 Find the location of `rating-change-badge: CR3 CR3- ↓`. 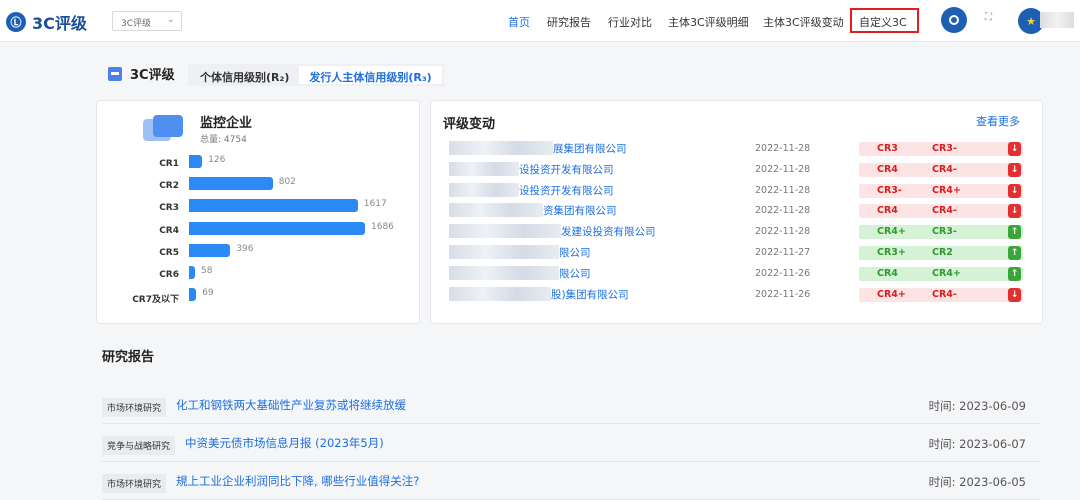

rating-change-badge: CR3 CR3- ↓ is located at coordinates (941, 149).